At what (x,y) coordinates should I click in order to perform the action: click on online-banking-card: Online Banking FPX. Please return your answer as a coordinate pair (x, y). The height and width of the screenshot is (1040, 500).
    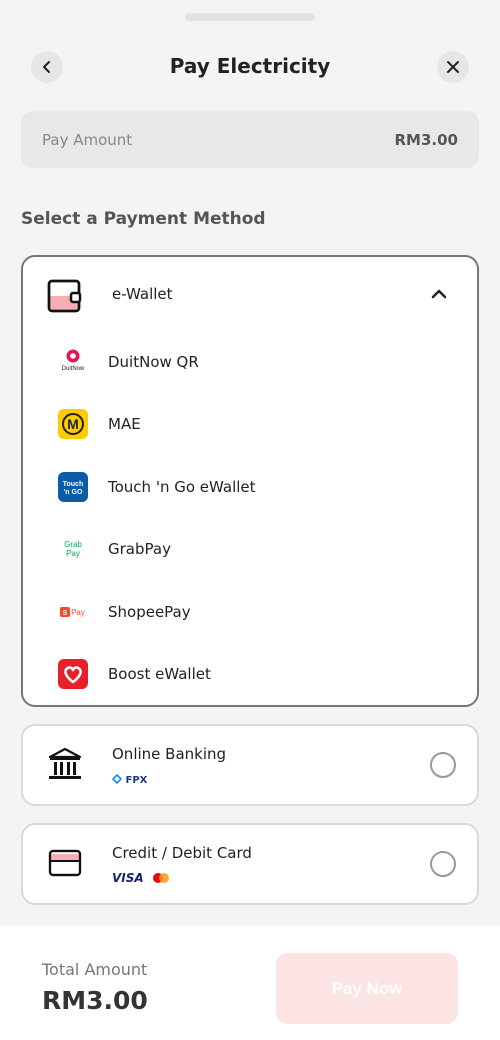
    Looking at the image, I should click on (250, 765).